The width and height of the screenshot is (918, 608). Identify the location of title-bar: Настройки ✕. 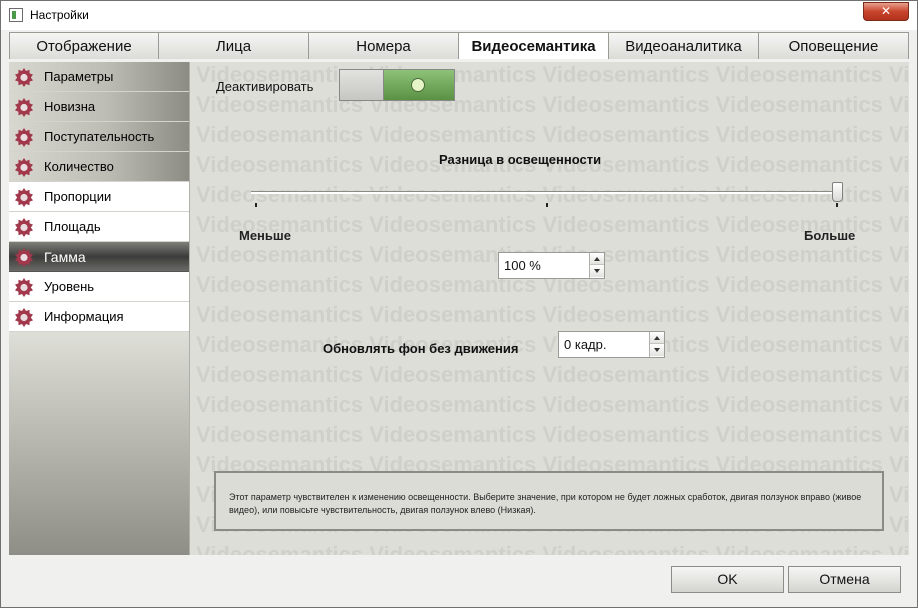
(459, 15).